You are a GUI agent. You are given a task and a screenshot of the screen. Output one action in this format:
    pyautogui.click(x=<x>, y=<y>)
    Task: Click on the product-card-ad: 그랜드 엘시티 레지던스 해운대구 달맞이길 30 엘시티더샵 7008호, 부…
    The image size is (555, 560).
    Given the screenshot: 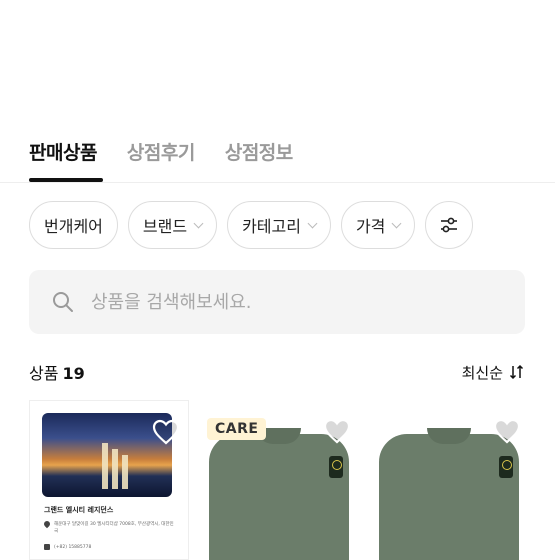 What is the action you would take?
    pyautogui.click(x=109, y=480)
    